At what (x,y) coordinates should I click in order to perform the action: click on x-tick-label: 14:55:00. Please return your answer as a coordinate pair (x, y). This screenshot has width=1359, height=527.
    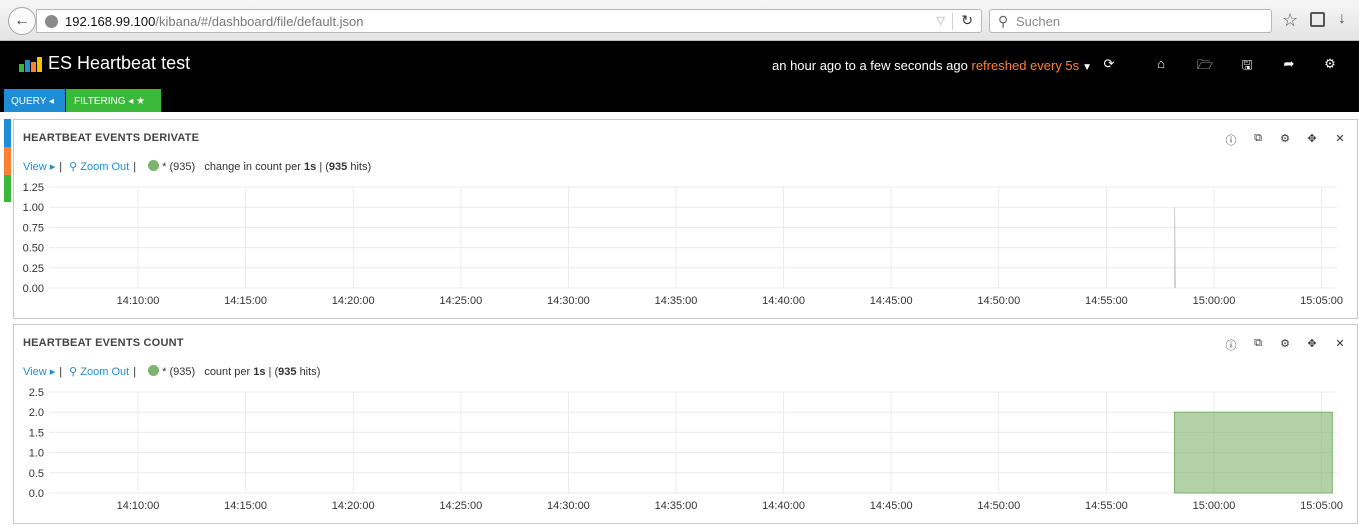
    Looking at the image, I should click on (1106, 300).